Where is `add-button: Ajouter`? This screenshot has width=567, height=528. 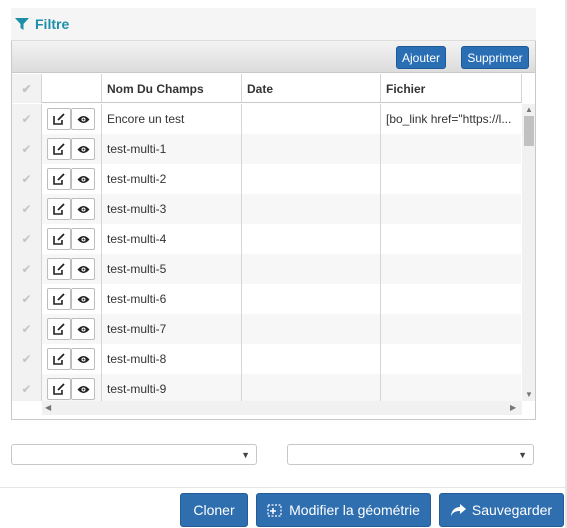
add-button: Ajouter is located at coordinates (421, 57).